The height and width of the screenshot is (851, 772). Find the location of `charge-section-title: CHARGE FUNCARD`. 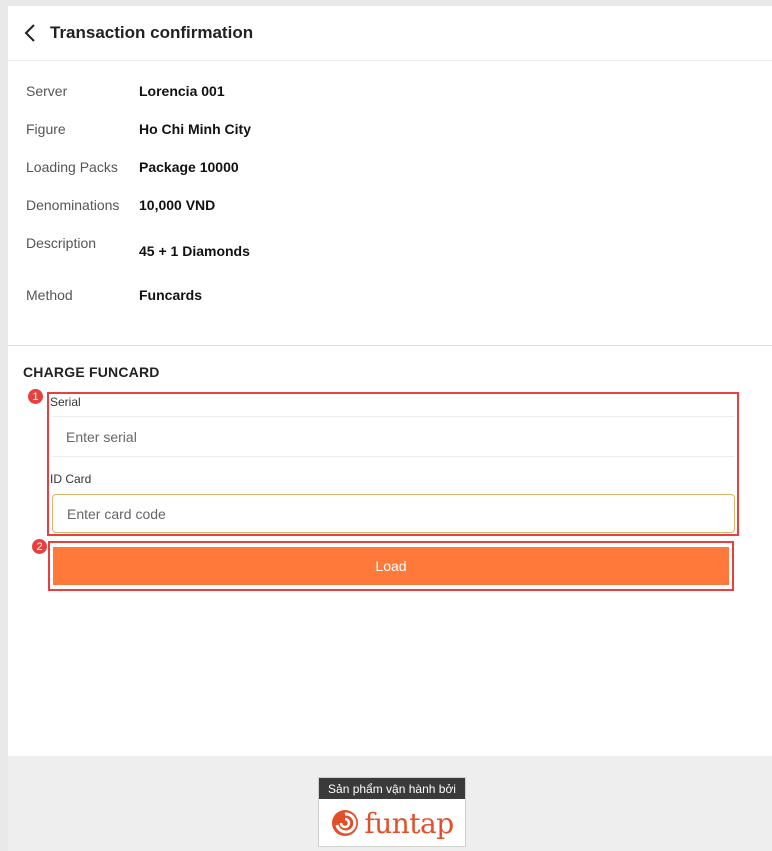

charge-section-title: CHARGE FUNCARD is located at coordinates (91, 372).